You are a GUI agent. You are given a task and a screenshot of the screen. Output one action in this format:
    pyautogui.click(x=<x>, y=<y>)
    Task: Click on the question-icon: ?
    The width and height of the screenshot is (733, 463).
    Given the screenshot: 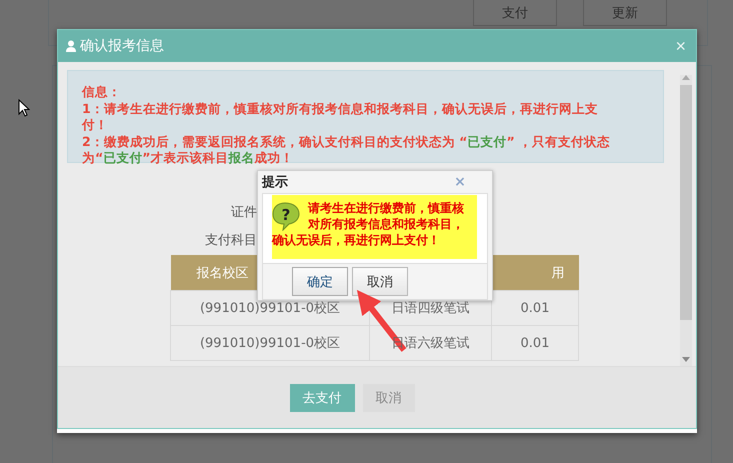 What is the action you would take?
    pyautogui.click(x=286, y=216)
    